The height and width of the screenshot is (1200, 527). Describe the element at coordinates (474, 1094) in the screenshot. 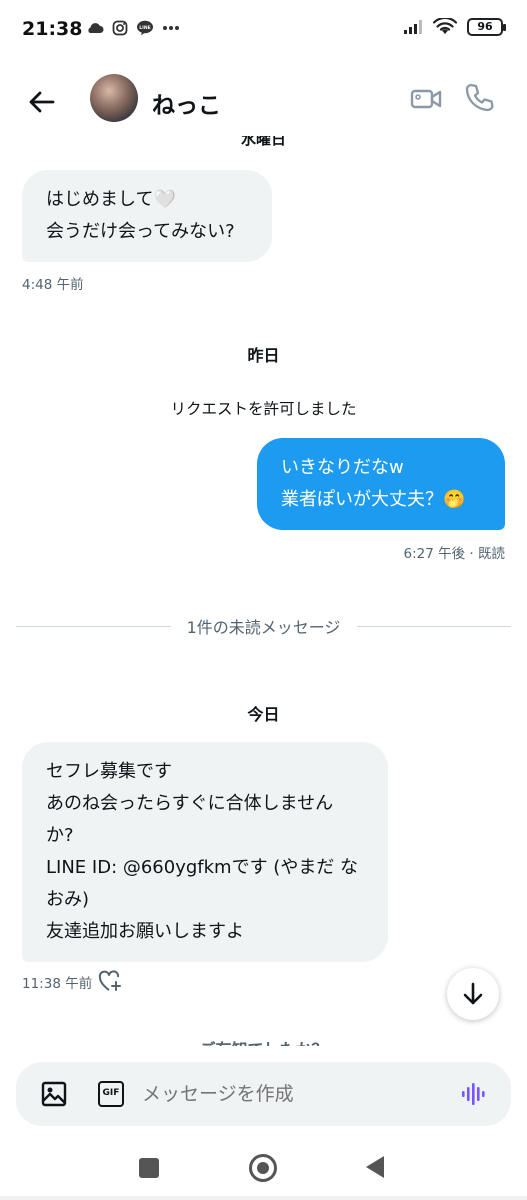

I see `voice-message-icon` at that location.